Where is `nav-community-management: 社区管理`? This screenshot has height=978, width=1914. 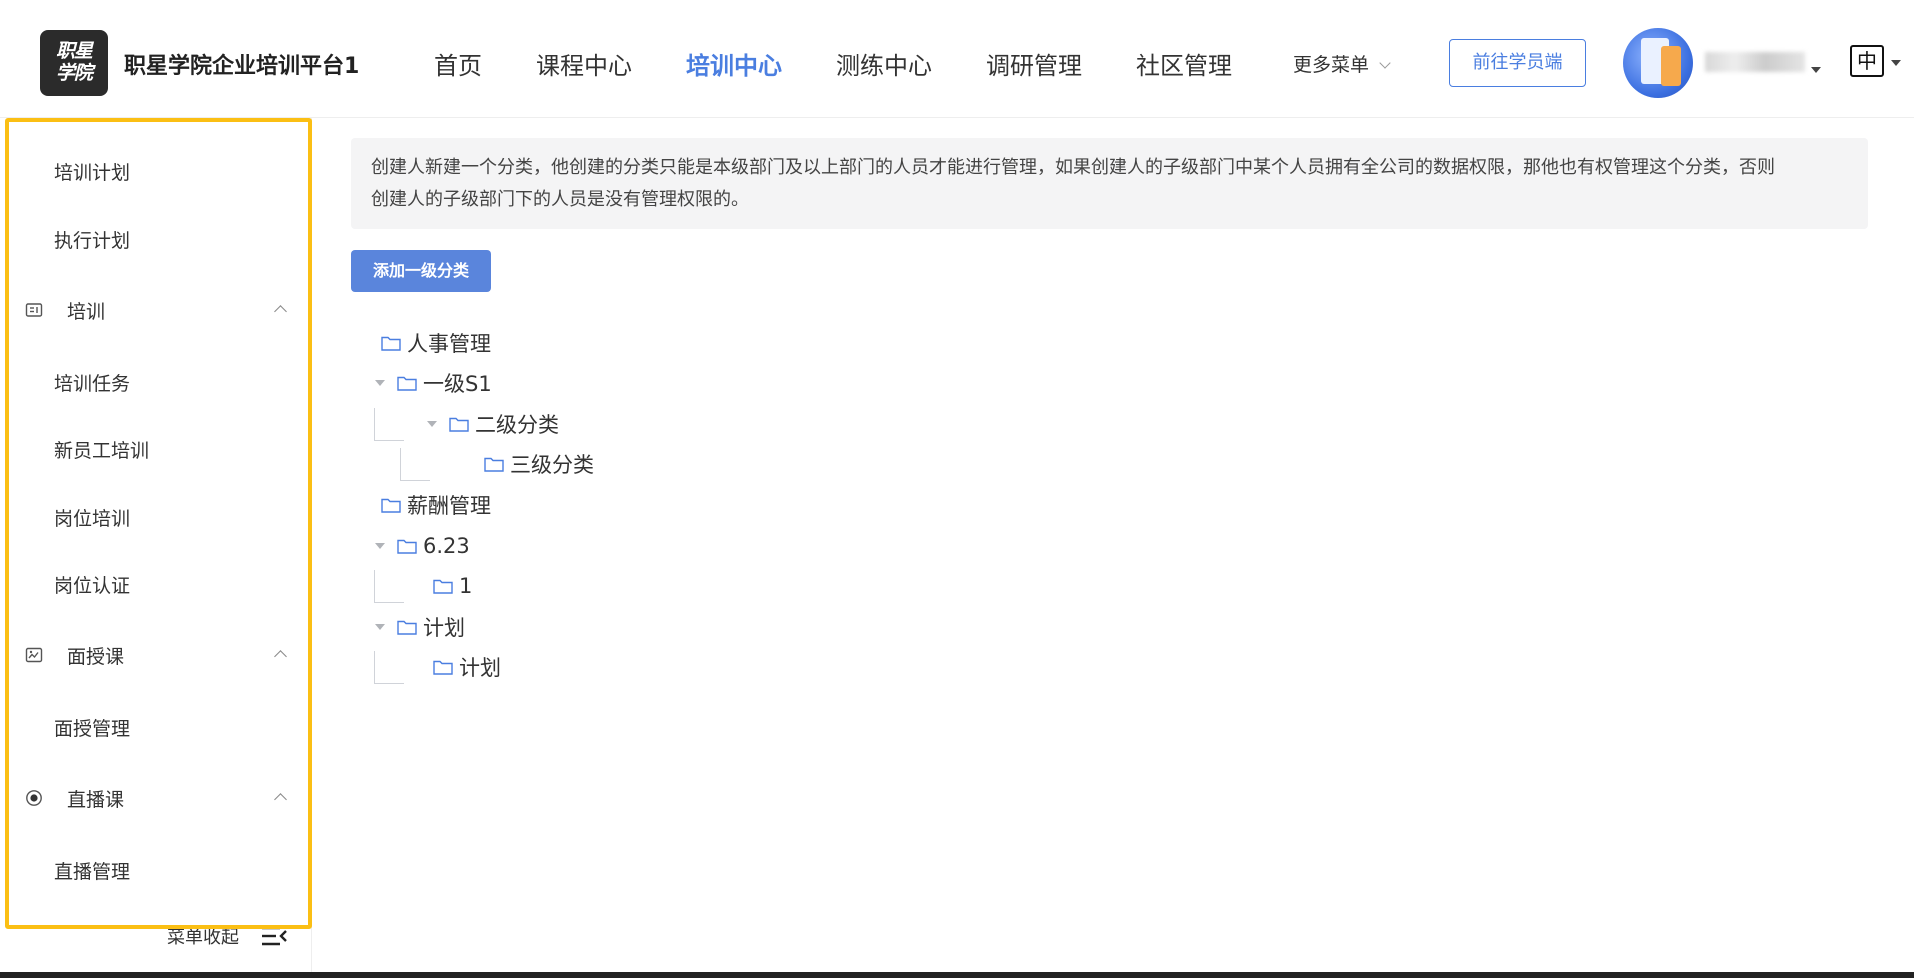
nav-community-management: 社区管理 is located at coordinates (1184, 63).